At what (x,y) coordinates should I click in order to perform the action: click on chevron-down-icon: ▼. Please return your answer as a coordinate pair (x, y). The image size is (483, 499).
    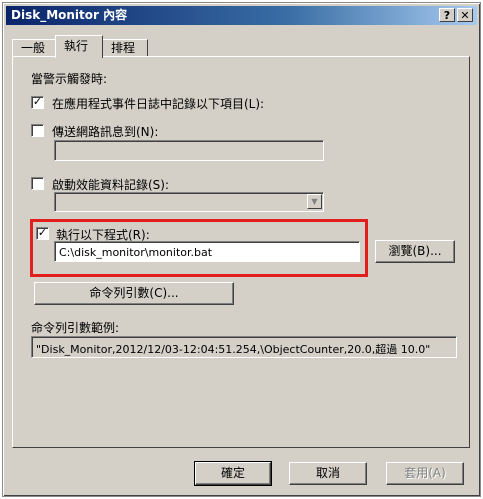
    Looking at the image, I should click on (314, 201).